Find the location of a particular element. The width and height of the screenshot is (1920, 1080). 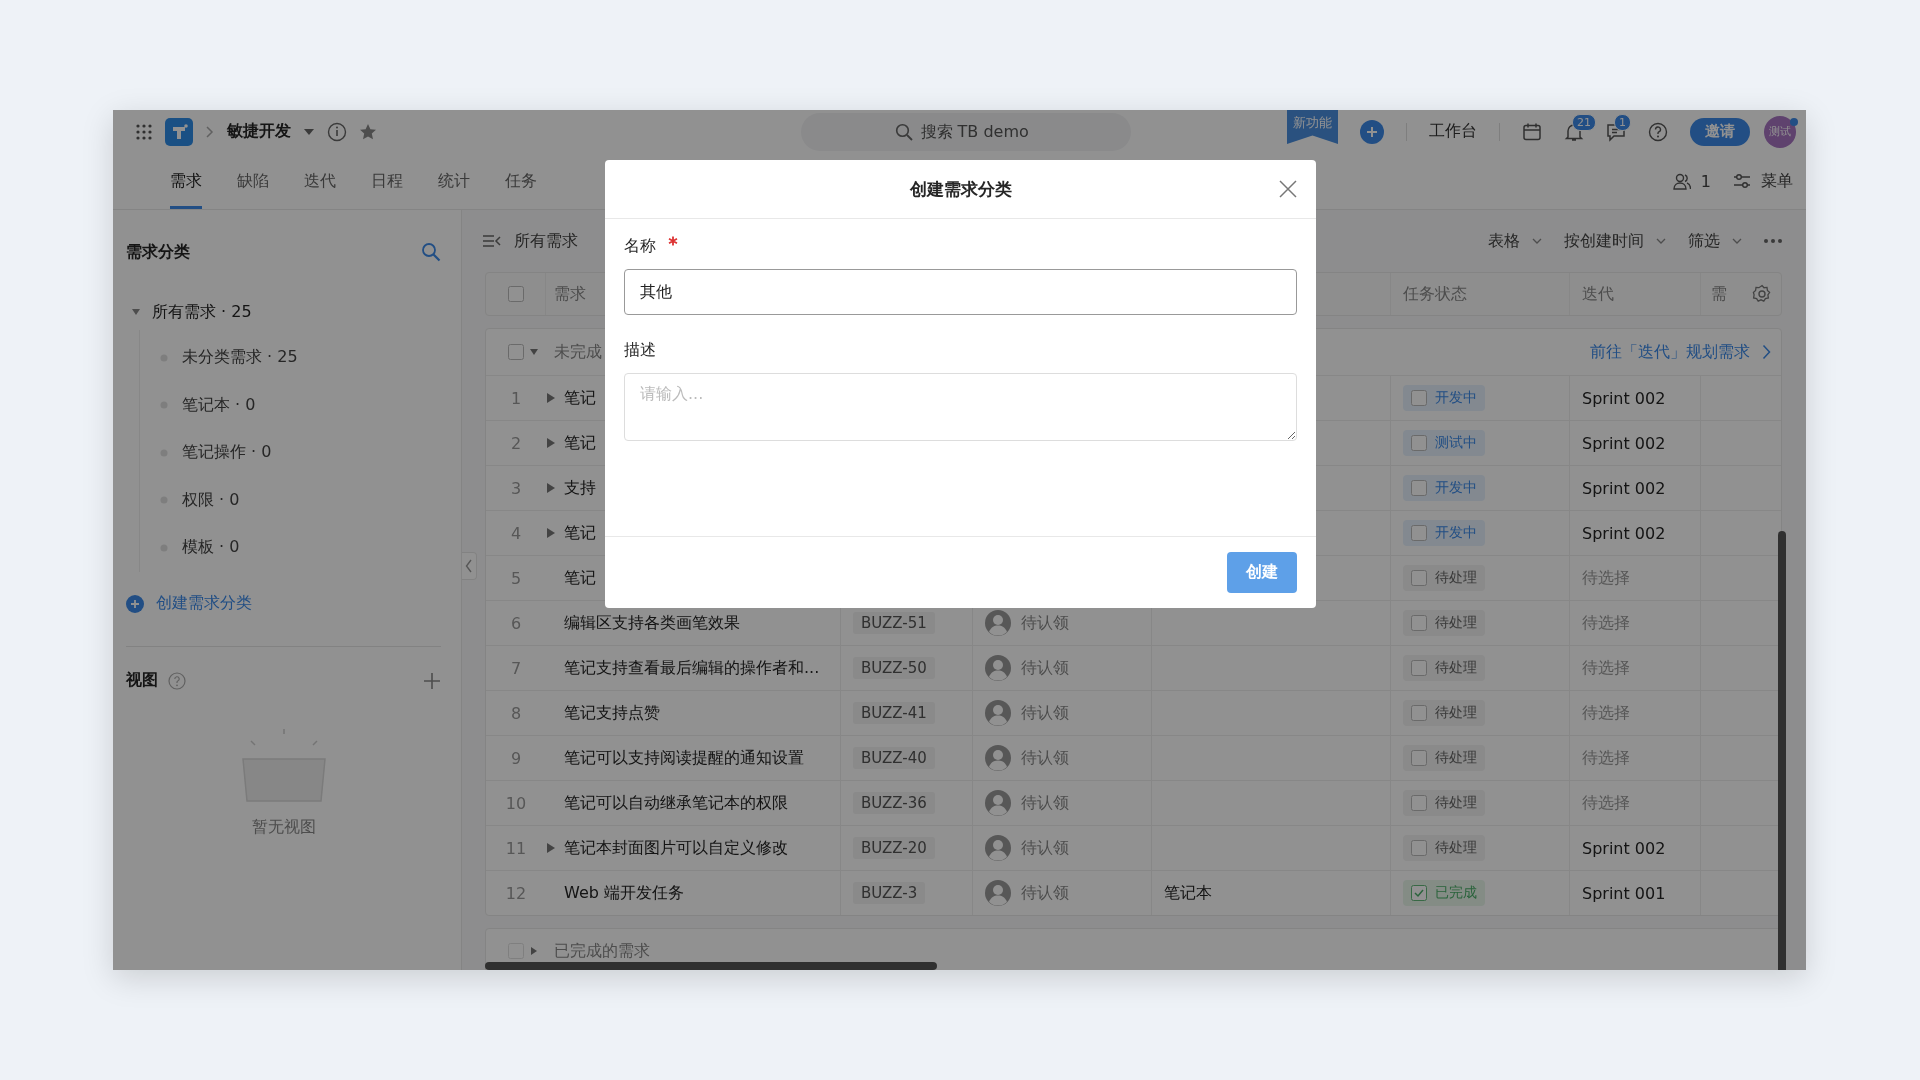

column-header: 需 is located at coordinates (1719, 294).